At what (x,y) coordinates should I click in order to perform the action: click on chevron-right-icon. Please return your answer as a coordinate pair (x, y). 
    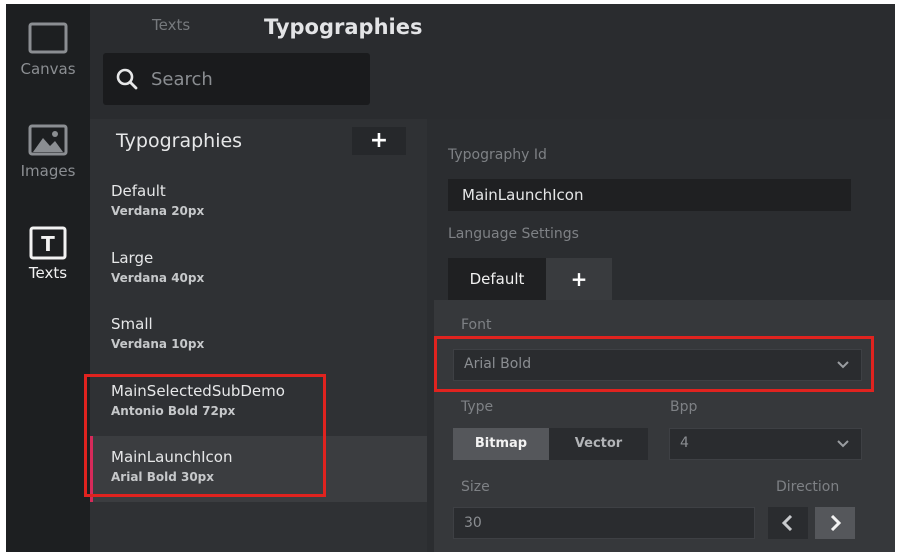
    Looking at the image, I should click on (836, 523).